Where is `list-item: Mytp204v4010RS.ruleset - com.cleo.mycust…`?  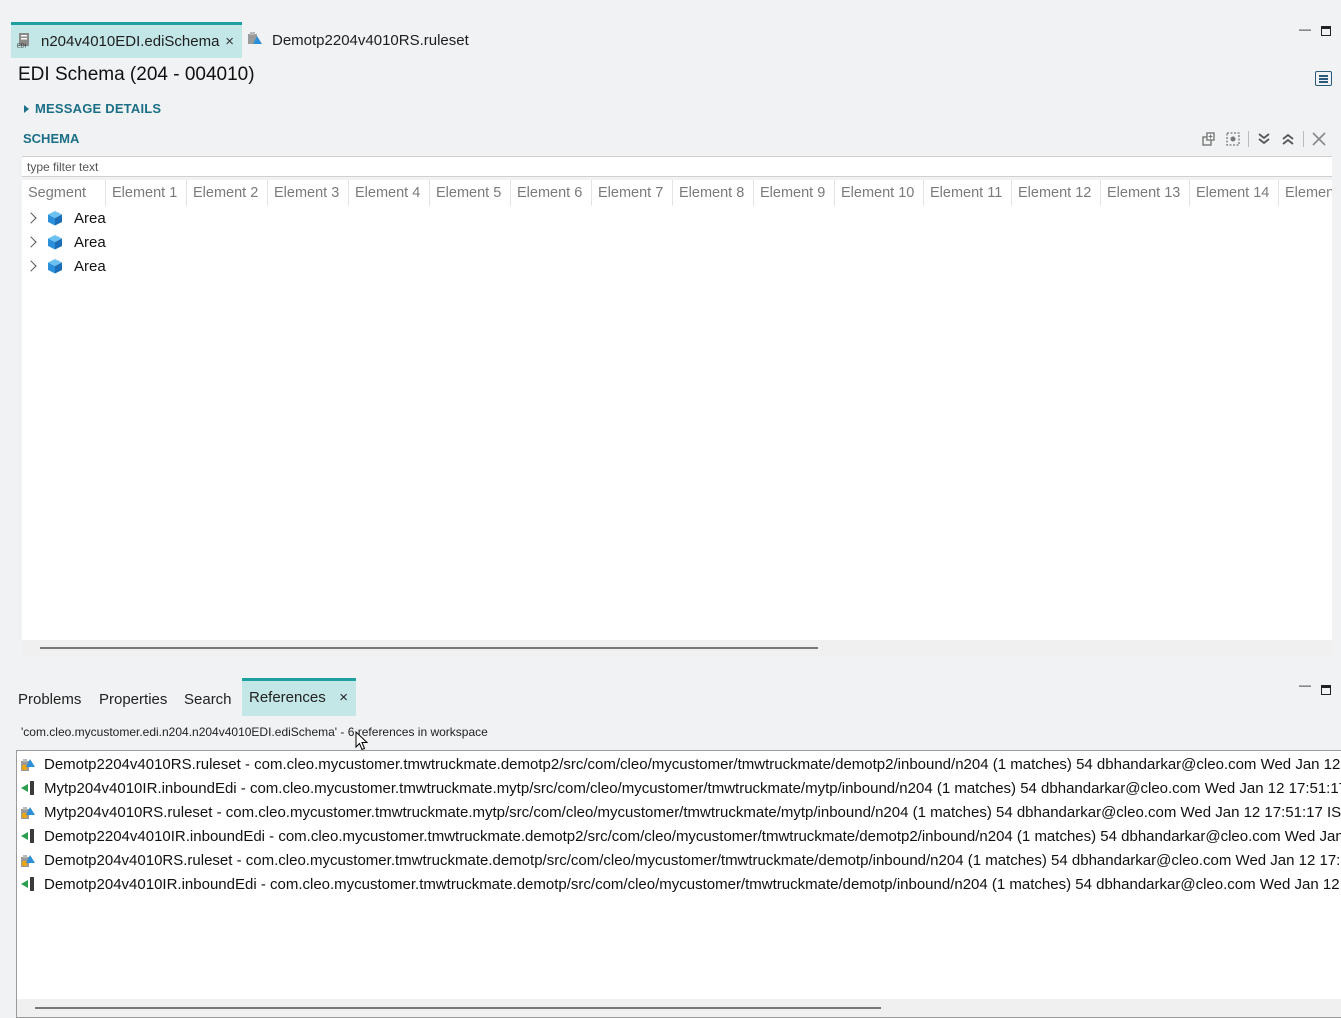
list-item: Mytp204v4010RS.ruleset - com.cleo.mycust… is located at coordinates (680, 812).